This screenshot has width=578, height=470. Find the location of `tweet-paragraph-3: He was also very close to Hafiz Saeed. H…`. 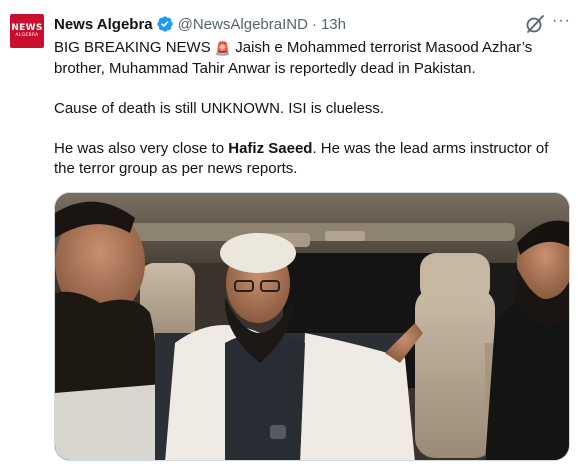

tweet-paragraph-3: He was also very close to Hafiz Saeed. H… is located at coordinates (311, 159).